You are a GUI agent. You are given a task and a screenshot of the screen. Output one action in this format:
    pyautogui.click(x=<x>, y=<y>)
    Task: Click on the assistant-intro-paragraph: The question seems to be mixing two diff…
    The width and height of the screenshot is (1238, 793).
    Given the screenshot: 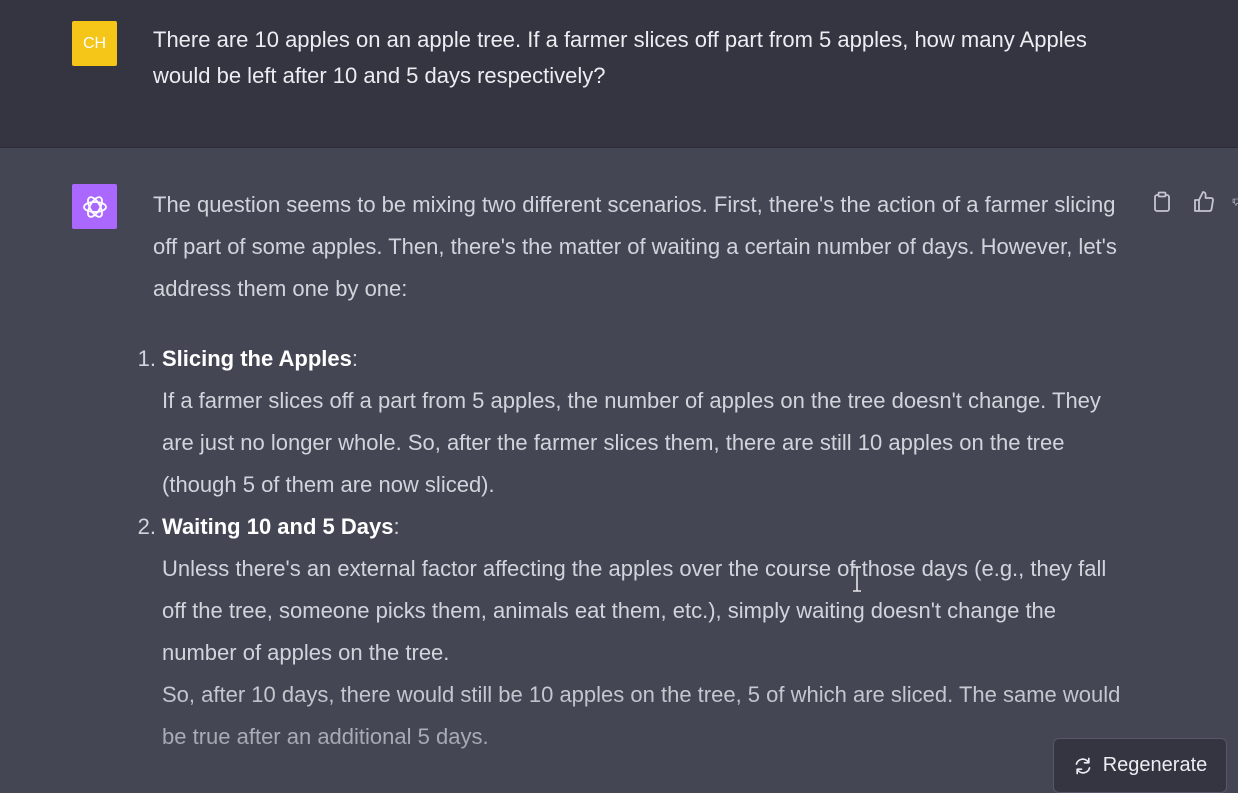 What is the action you would take?
    pyautogui.click(x=635, y=246)
    